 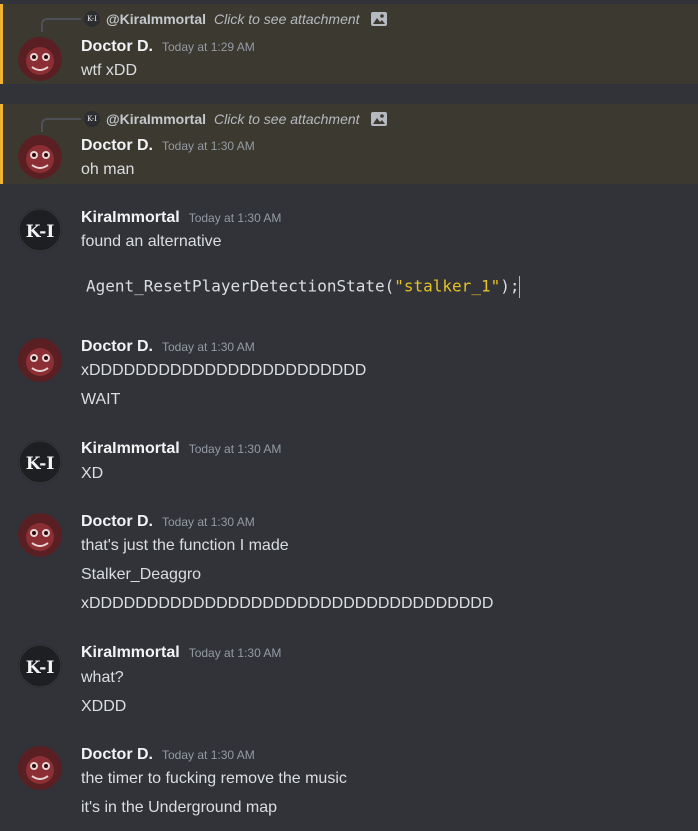 What do you see at coordinates (108, 169) in the screenshot?
I see `message-text: oh man` at bounding box center [108, 169].